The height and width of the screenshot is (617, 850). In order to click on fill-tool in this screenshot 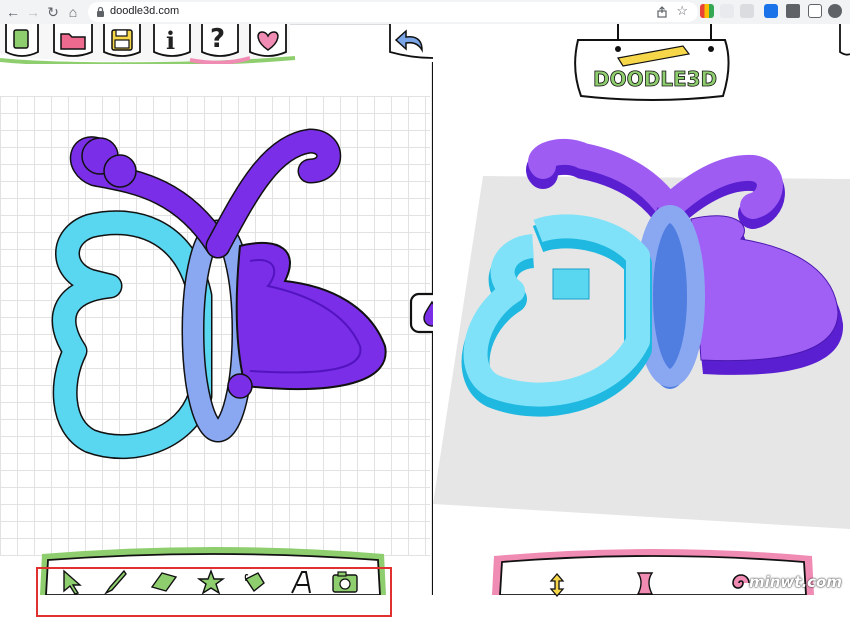, I will do `click(255, 582)`.